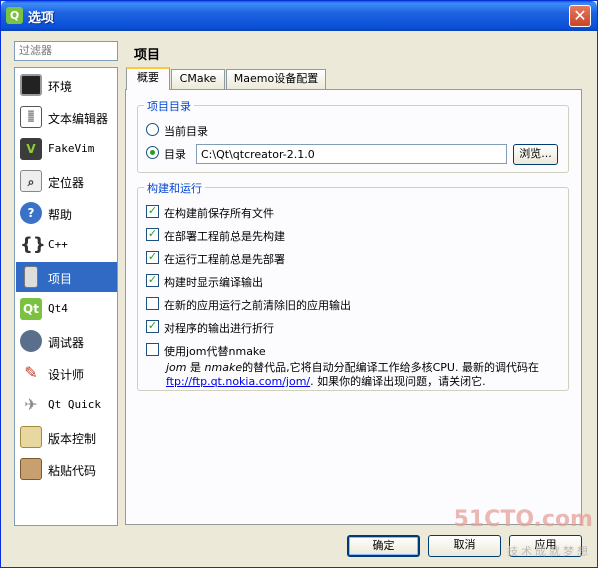  I want to click on dir-radio, so click(152, 152).